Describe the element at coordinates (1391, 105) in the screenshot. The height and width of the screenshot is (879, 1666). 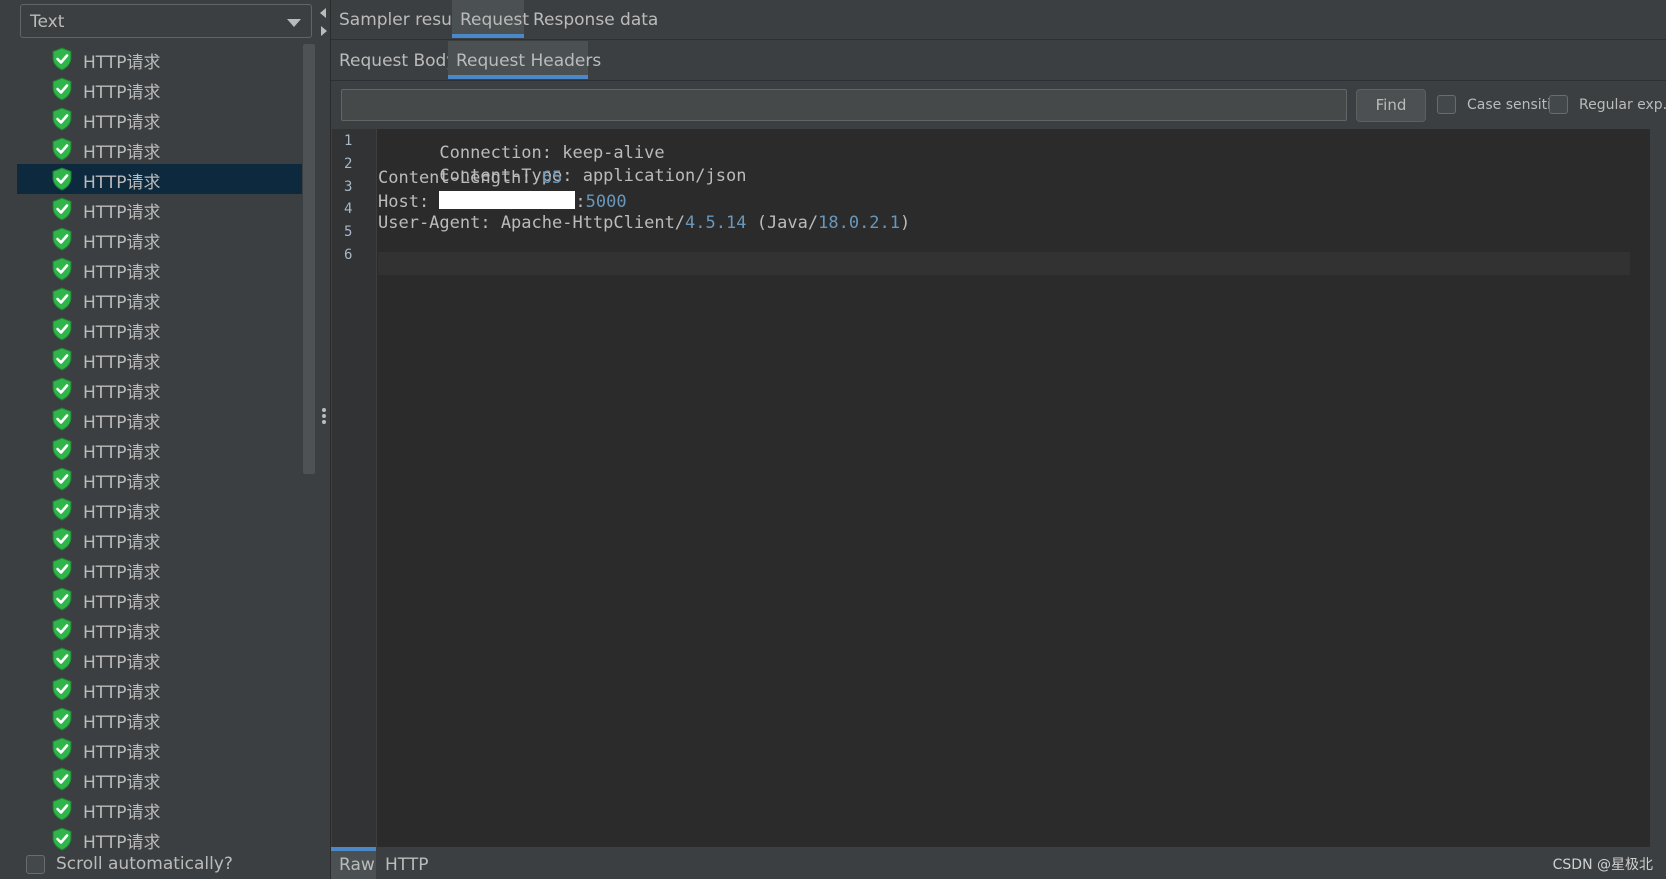
I see `find-button: Find` at that location.